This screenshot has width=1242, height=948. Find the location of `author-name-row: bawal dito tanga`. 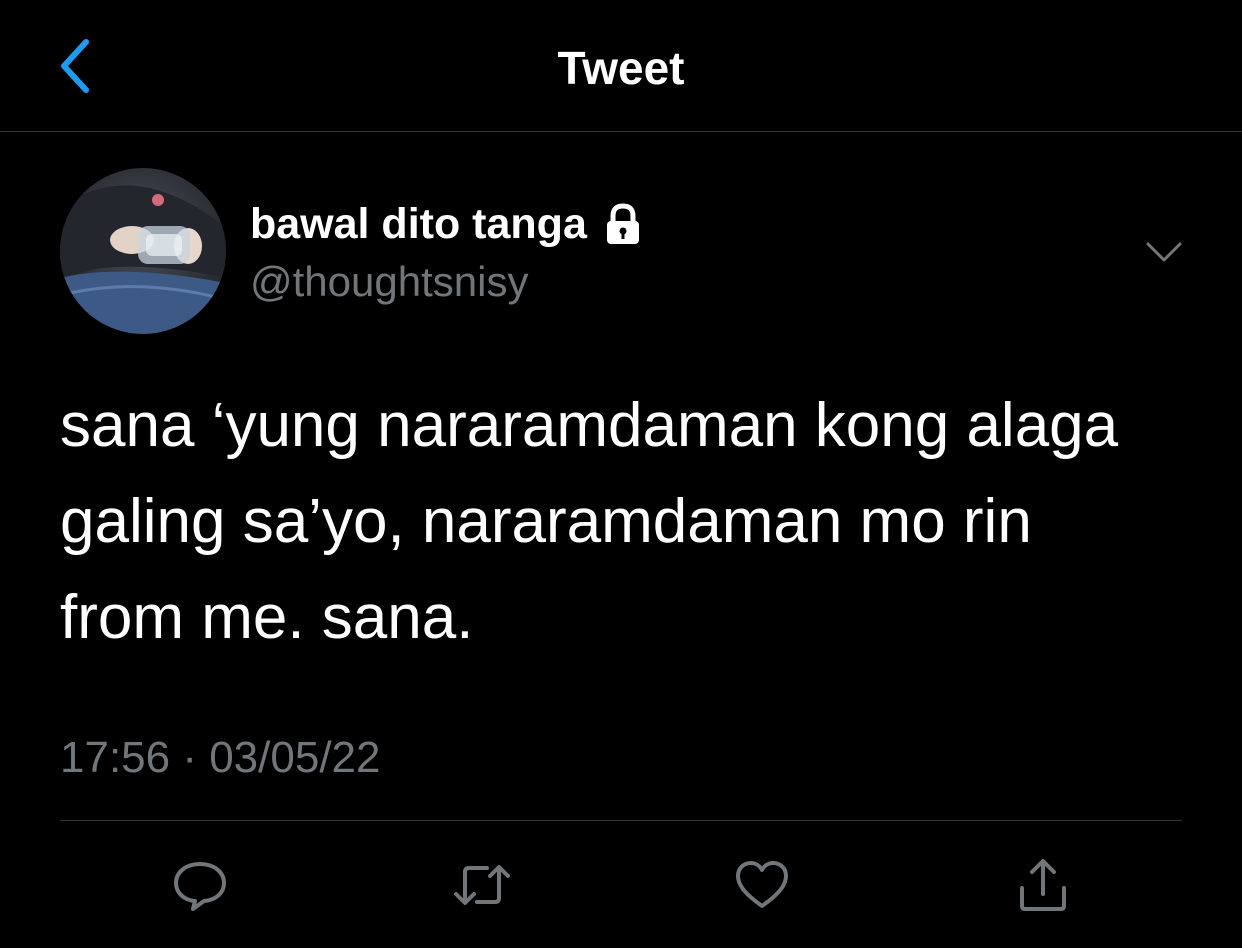

author-name-row: bawal dito tanga is located at coordinates (447, 224).